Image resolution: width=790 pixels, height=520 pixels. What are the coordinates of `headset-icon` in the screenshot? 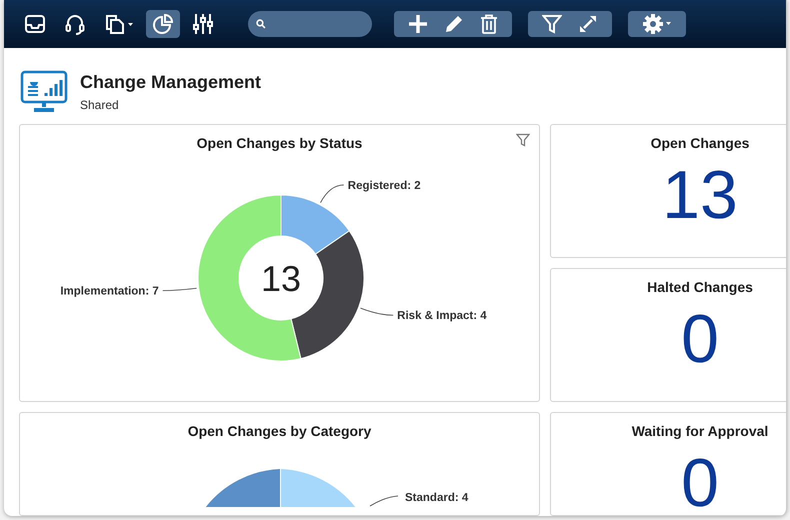 It's located at (75, 24).